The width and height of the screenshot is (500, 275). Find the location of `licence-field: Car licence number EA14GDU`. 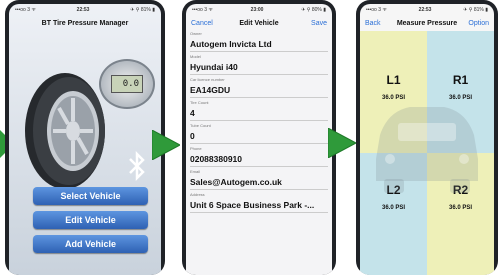

licence-field: Car licence number EA14GDU is located at coordinates (259, 87).